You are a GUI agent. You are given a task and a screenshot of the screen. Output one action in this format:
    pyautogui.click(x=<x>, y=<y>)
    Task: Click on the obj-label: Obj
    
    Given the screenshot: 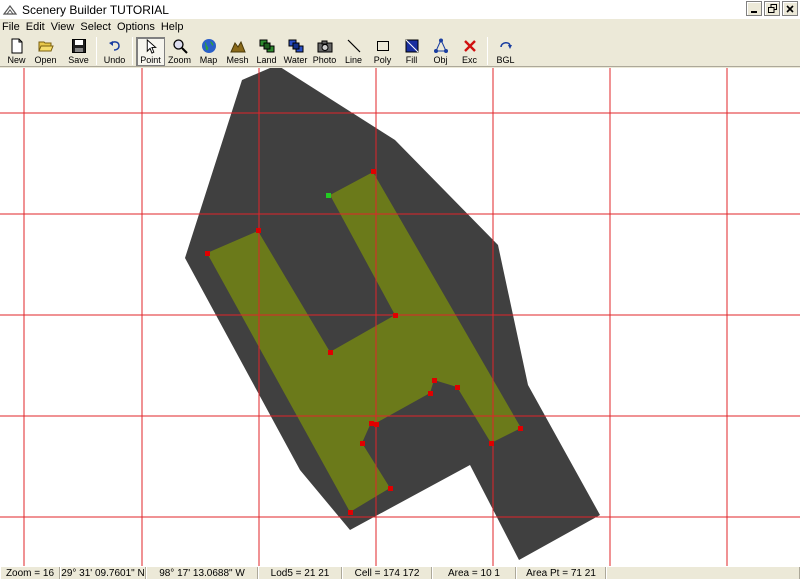 What is the action you would take?
    pyautogui.click(x=440, y=60)
    